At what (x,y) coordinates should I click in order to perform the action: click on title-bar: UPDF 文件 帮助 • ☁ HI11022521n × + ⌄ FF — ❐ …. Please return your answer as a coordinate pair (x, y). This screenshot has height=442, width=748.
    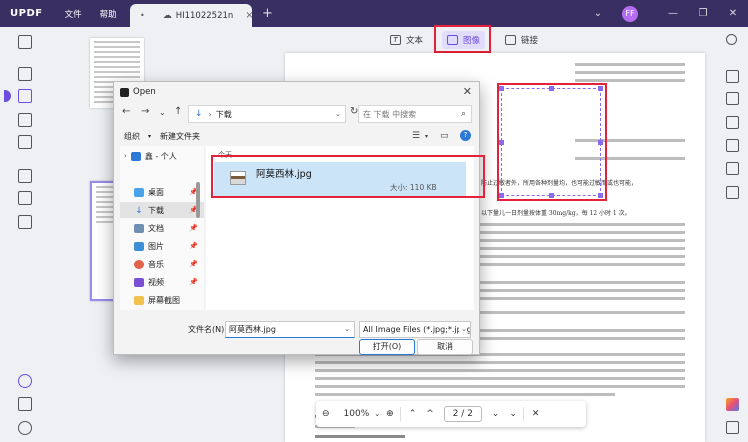
    Looking at the image, I should click on (374, 13).